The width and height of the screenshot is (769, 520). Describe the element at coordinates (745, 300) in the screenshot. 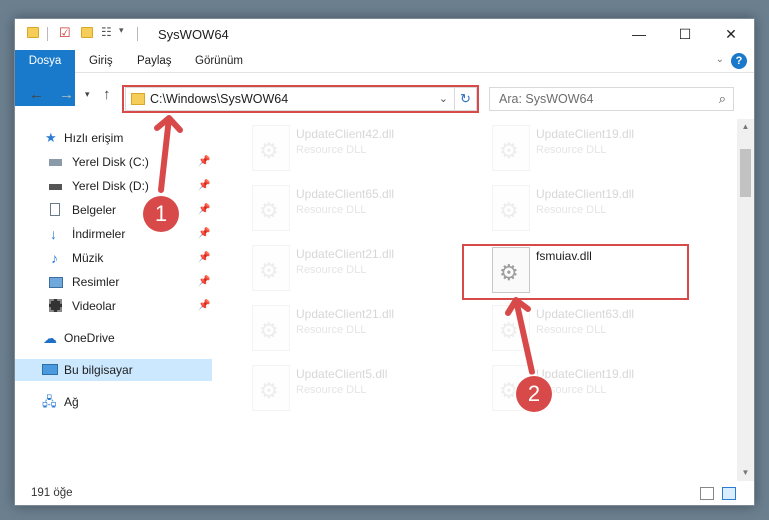

I see `vertical-scrollbar: ▲ ▼` at that location.